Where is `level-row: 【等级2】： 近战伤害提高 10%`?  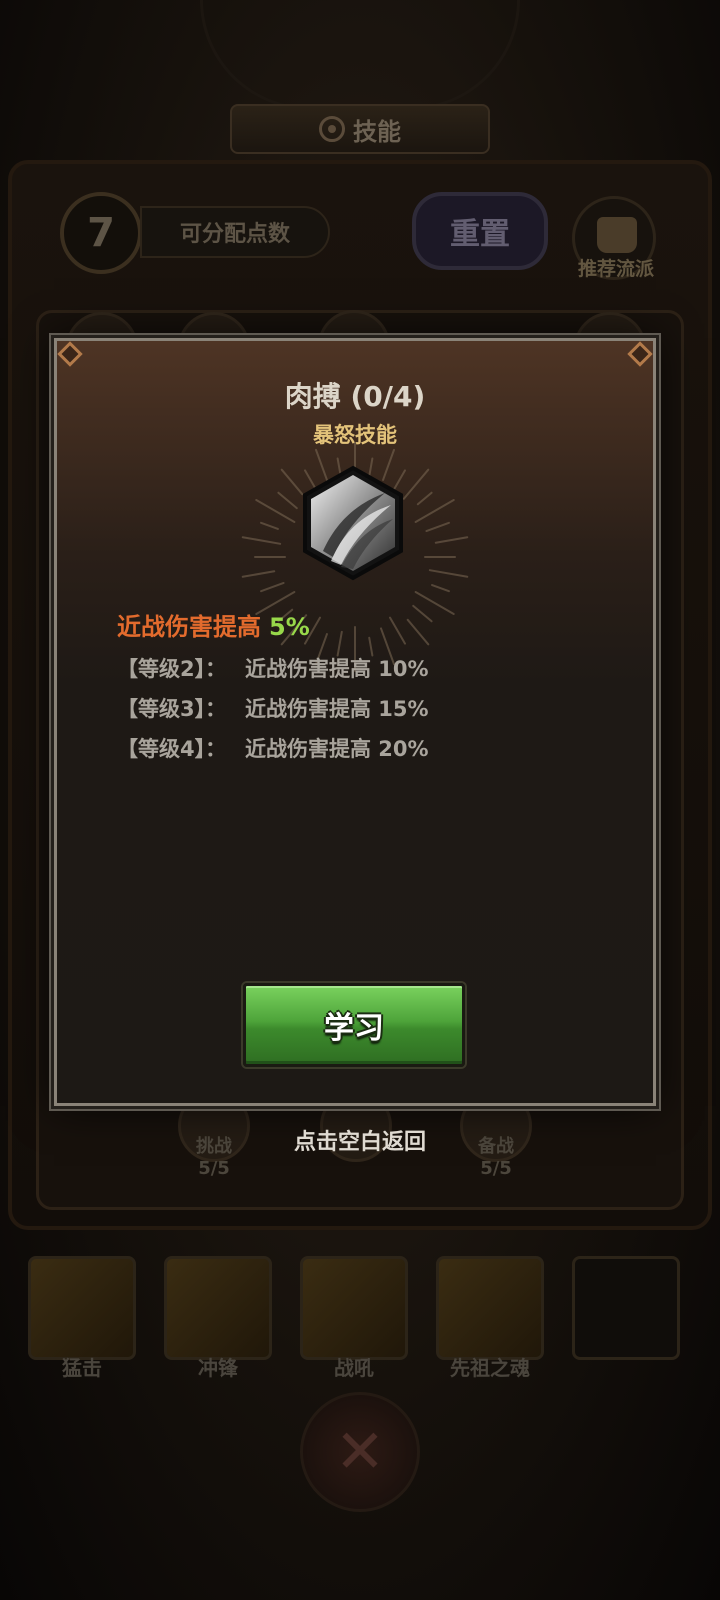 level-row: 【等级2】： 近战伤害提高 10% is located at coordinates (273, 673).